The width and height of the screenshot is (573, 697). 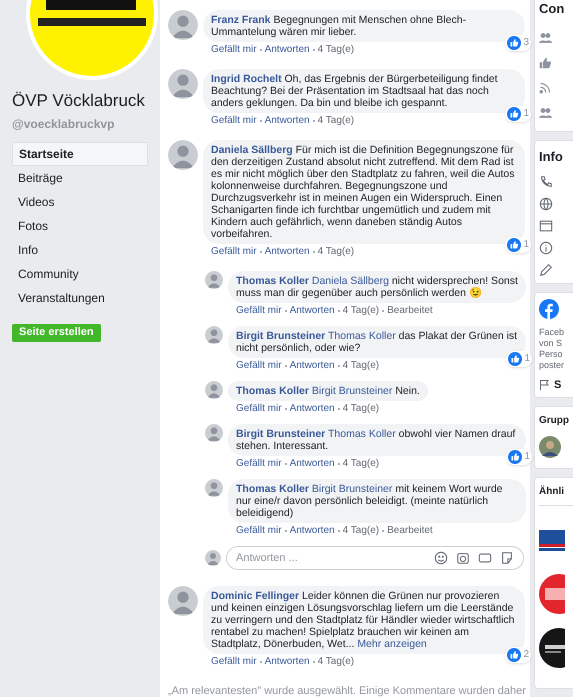 I want to click on window-icon, so click(x=546, y=225).